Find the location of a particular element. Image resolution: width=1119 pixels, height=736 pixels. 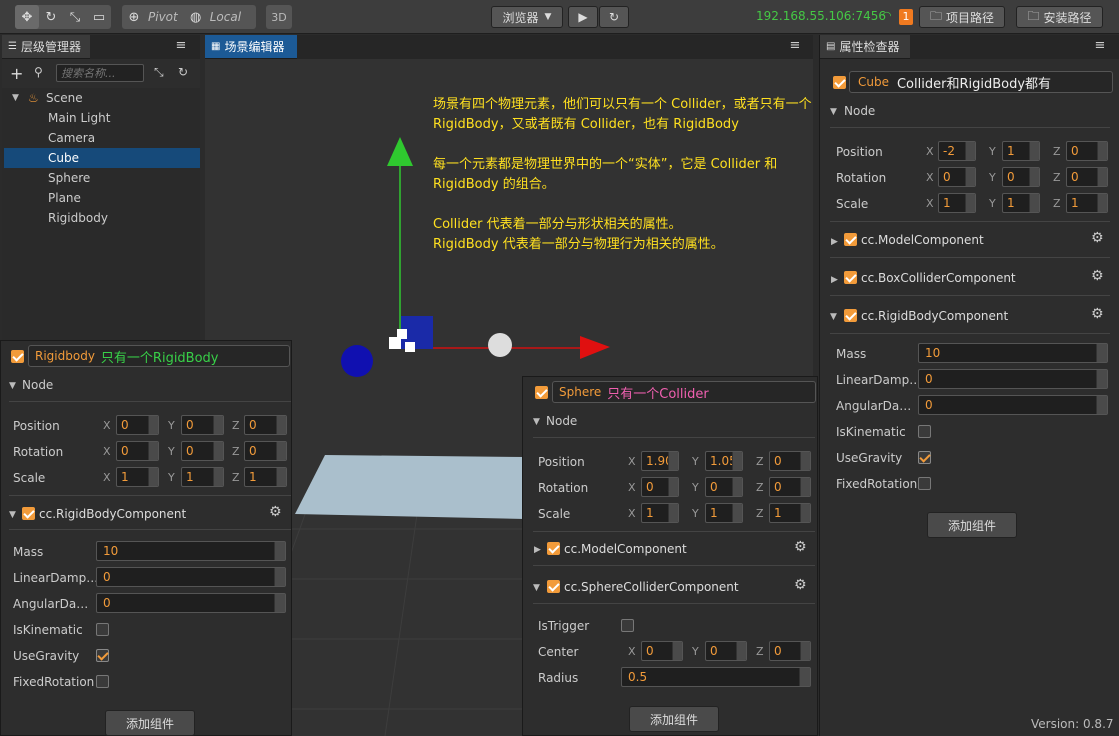

tab-inspector: ▤ 属性检查器 is located at coordinates (865, 47).